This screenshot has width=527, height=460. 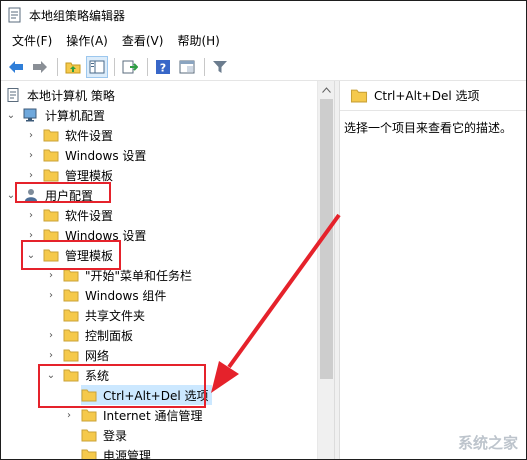 What do you see at coordinates (276, 303) in the screenshot?
I see `annotation-arrow` at bounding box center [276, 303].